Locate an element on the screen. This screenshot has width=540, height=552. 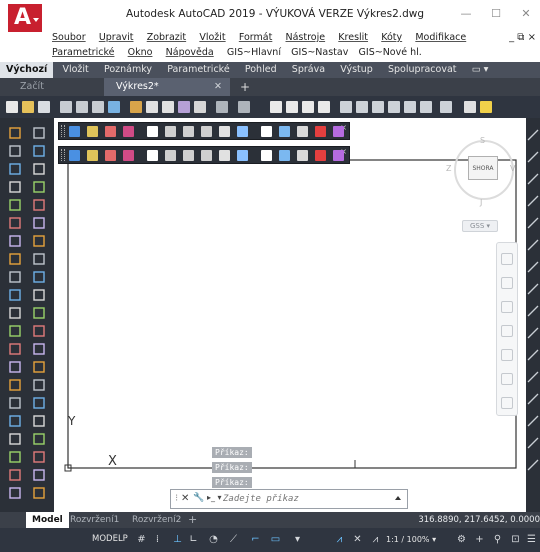
dim-linear-icon is located at coordinates (533, 135).